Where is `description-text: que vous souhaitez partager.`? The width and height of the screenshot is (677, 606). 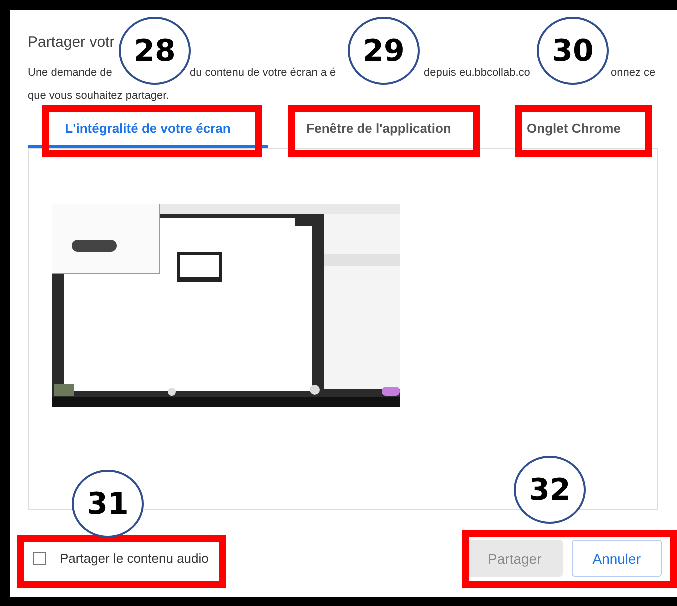
description-text: que vous souhaitez partager. is located at coordinates (99, 96).